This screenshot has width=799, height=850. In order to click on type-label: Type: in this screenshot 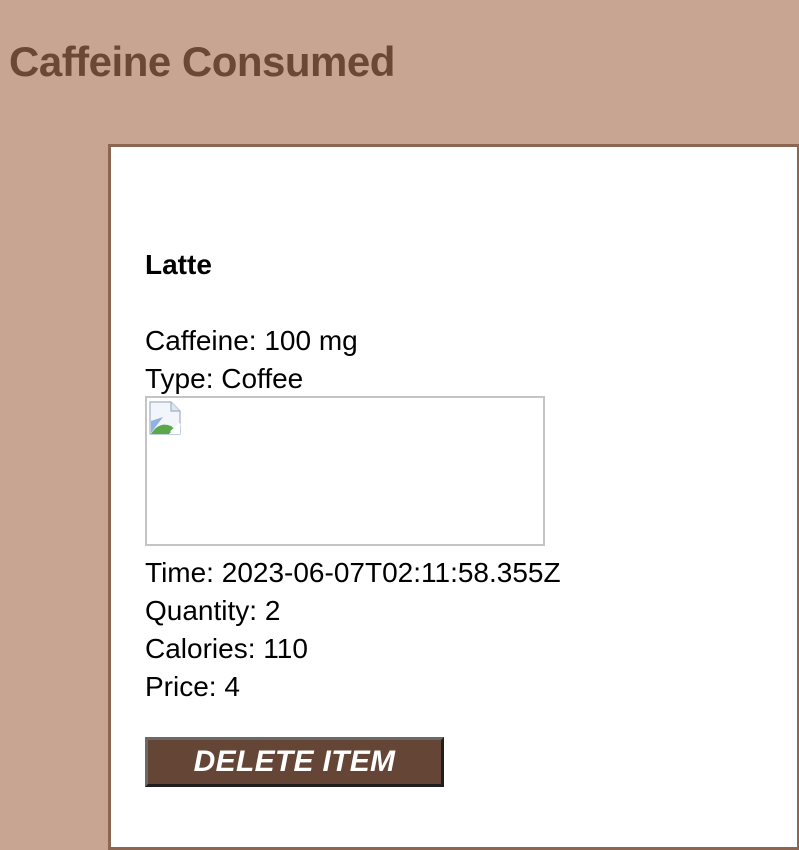, I will do `click(179, 378)`.